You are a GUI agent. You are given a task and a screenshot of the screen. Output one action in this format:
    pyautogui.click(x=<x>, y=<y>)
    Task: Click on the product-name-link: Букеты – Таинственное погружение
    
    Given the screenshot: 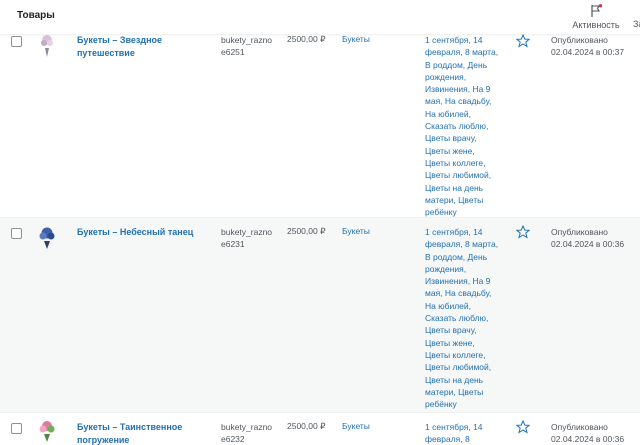 What is the action you would take?
    pyautogui.click(x=139, y=433)
    